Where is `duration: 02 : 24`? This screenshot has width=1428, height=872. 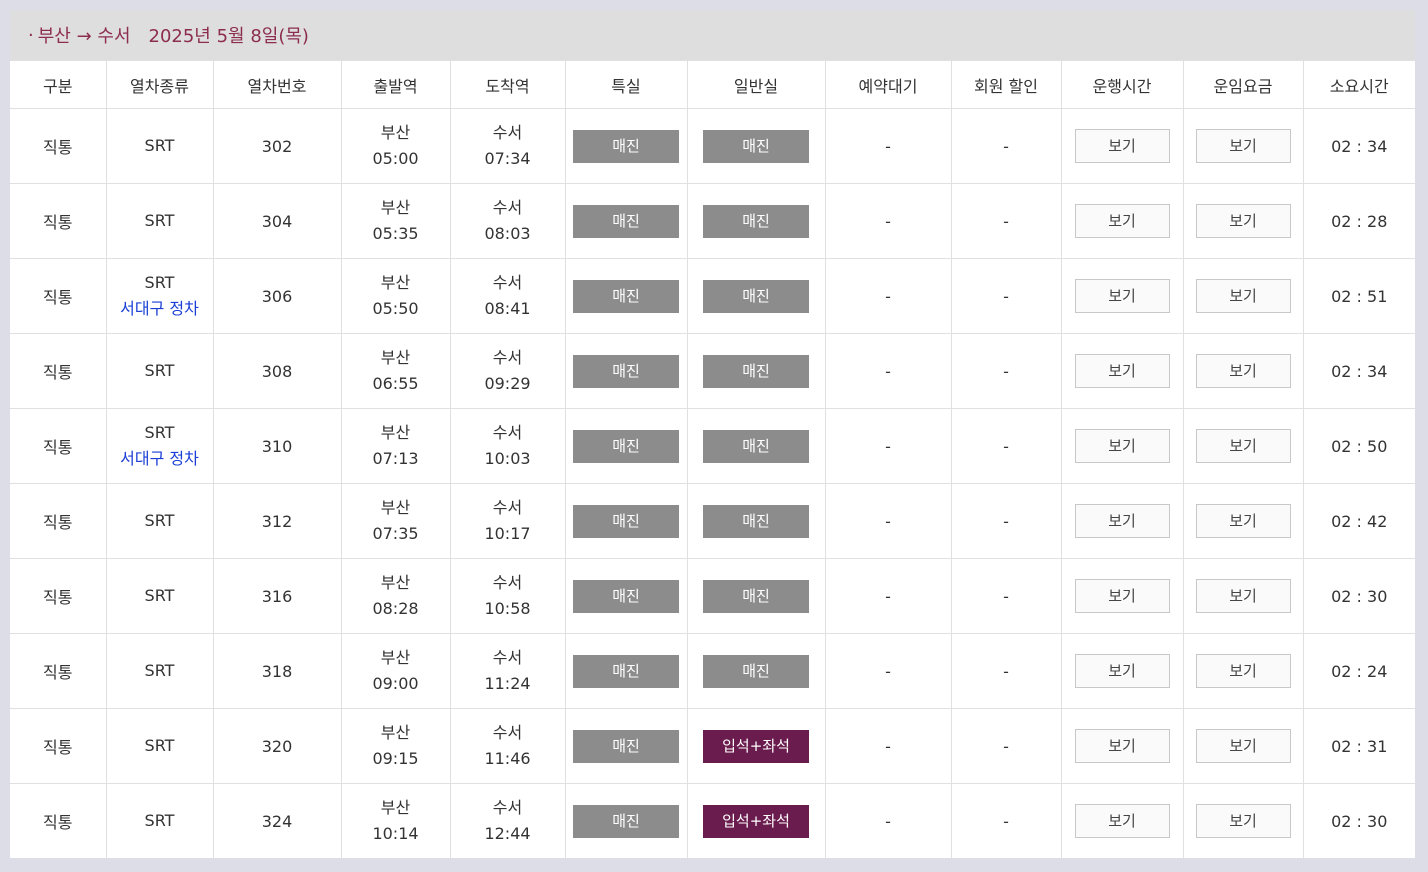 duration: 02 : 24 is located at coordinates (1359, 671).